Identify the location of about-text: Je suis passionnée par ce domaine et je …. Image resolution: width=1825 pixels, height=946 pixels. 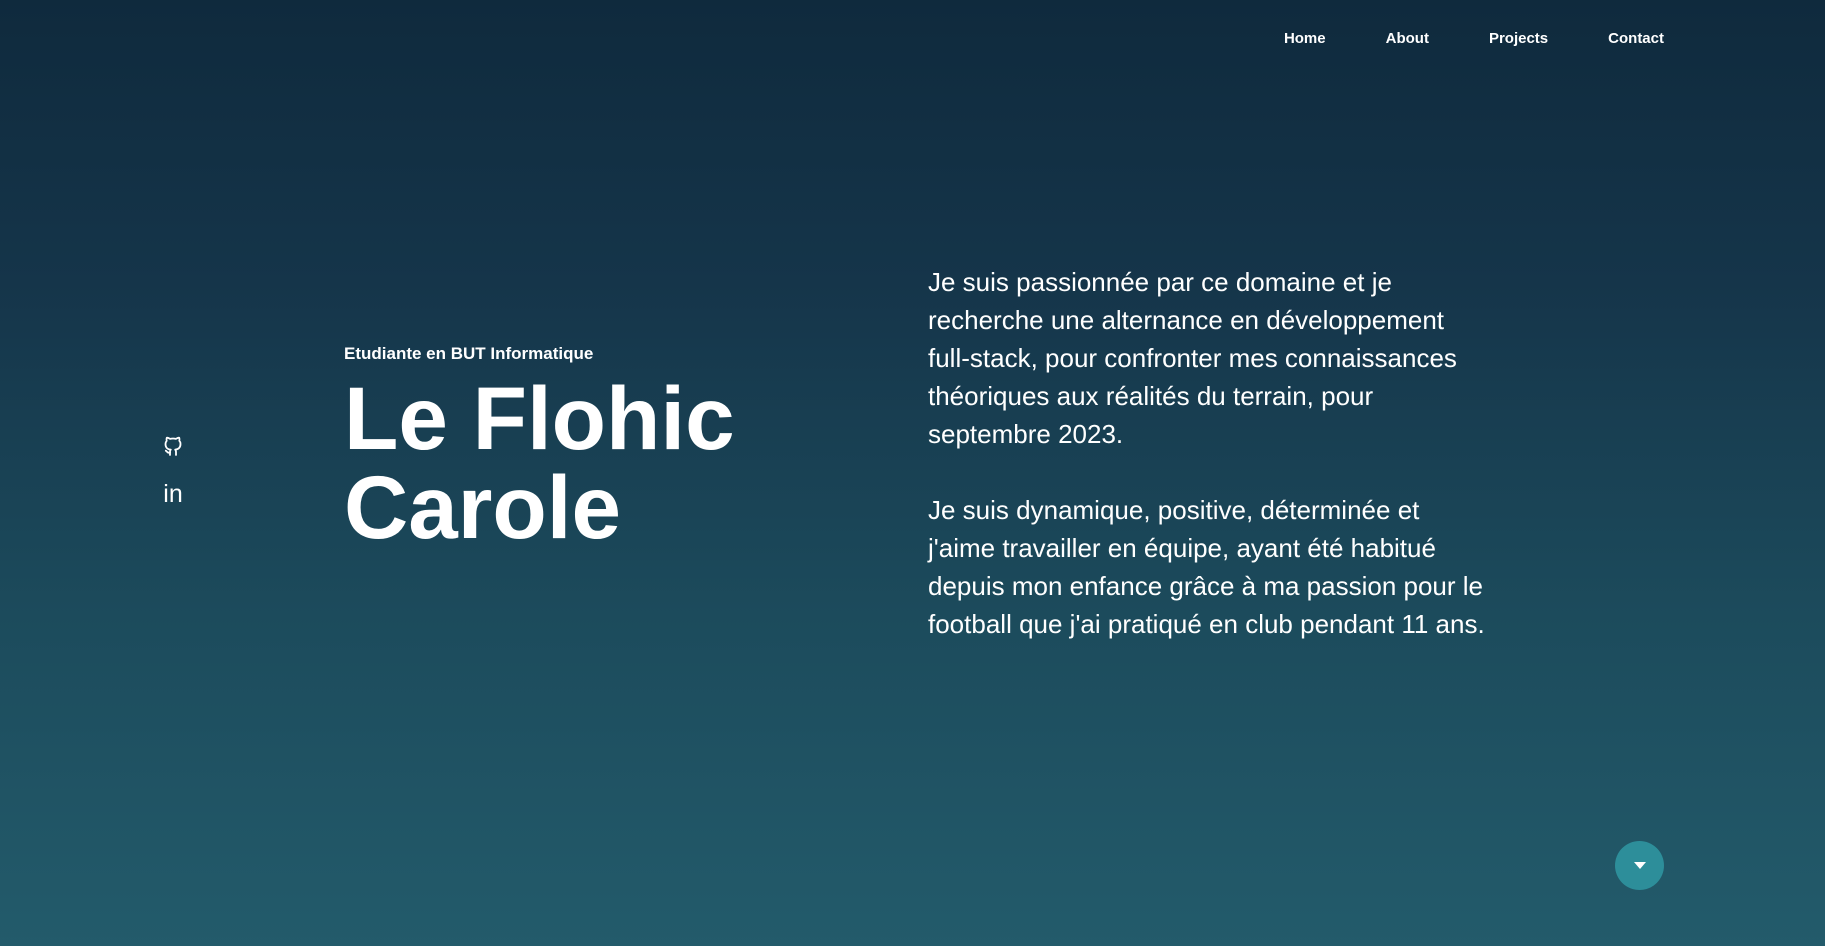
(1208, 472).